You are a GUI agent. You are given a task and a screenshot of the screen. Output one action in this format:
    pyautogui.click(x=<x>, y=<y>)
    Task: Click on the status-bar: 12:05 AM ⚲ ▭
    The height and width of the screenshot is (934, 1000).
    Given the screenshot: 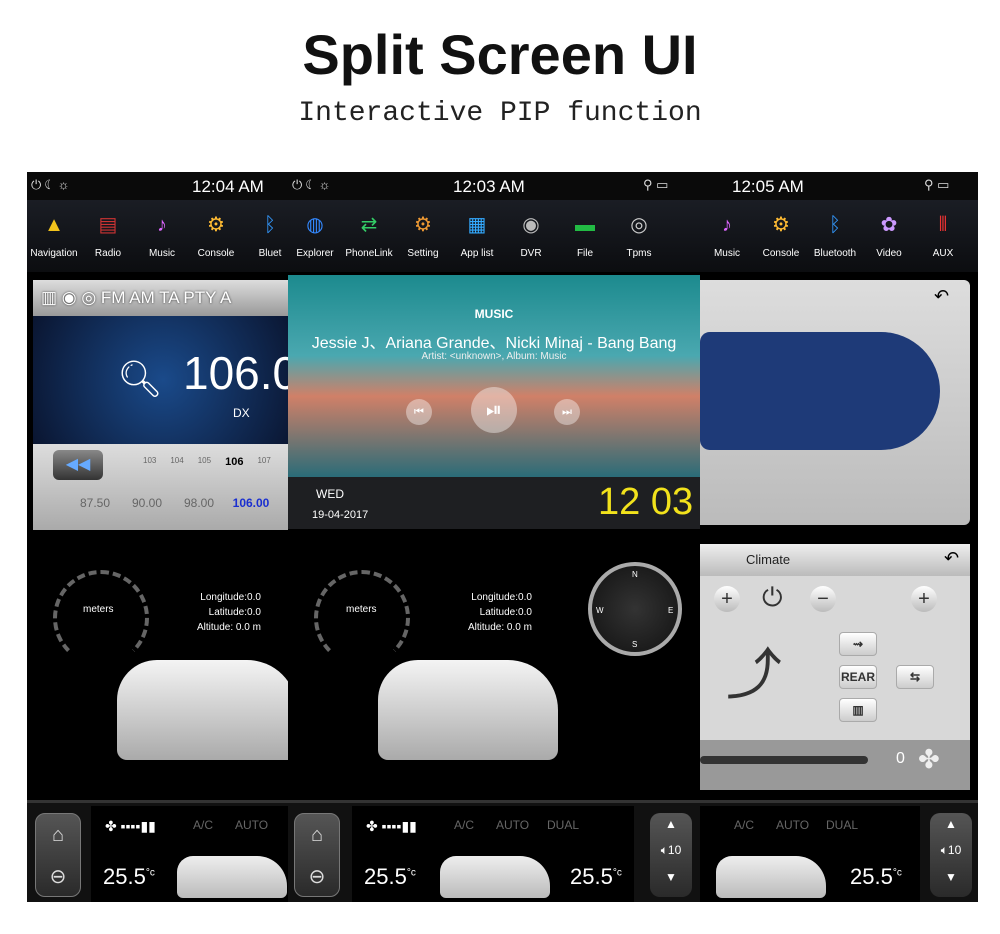 What is the action you would take?
    pyautogui.click(x=839, y=186)
    